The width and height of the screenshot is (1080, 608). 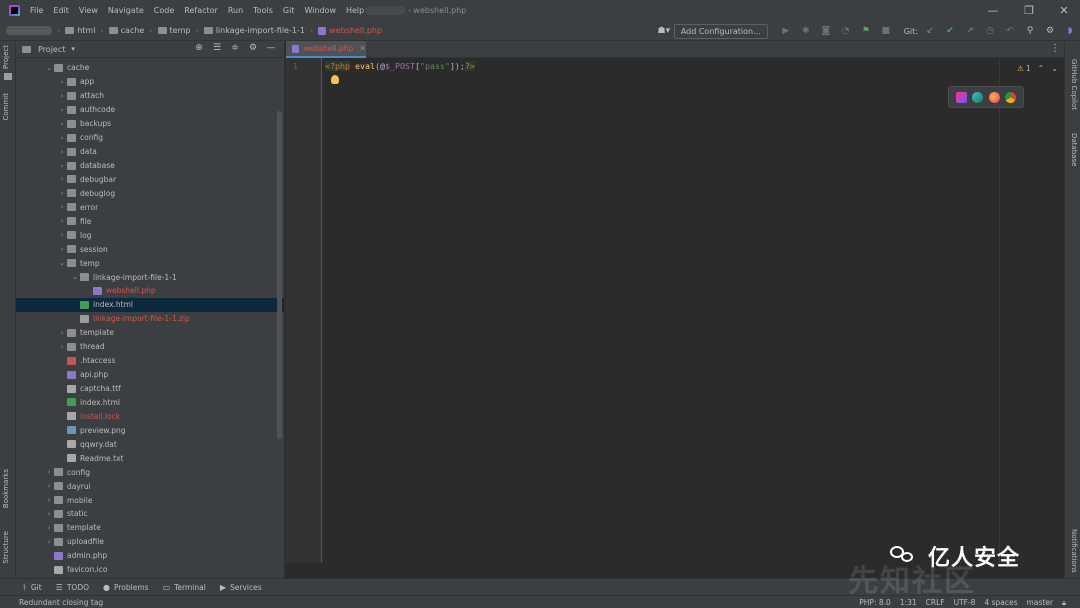 What do you see at coordinates (1070, 31) in the screenshot?
I see `ide-features-icon: ◗` at bounding box center [1070, 31].